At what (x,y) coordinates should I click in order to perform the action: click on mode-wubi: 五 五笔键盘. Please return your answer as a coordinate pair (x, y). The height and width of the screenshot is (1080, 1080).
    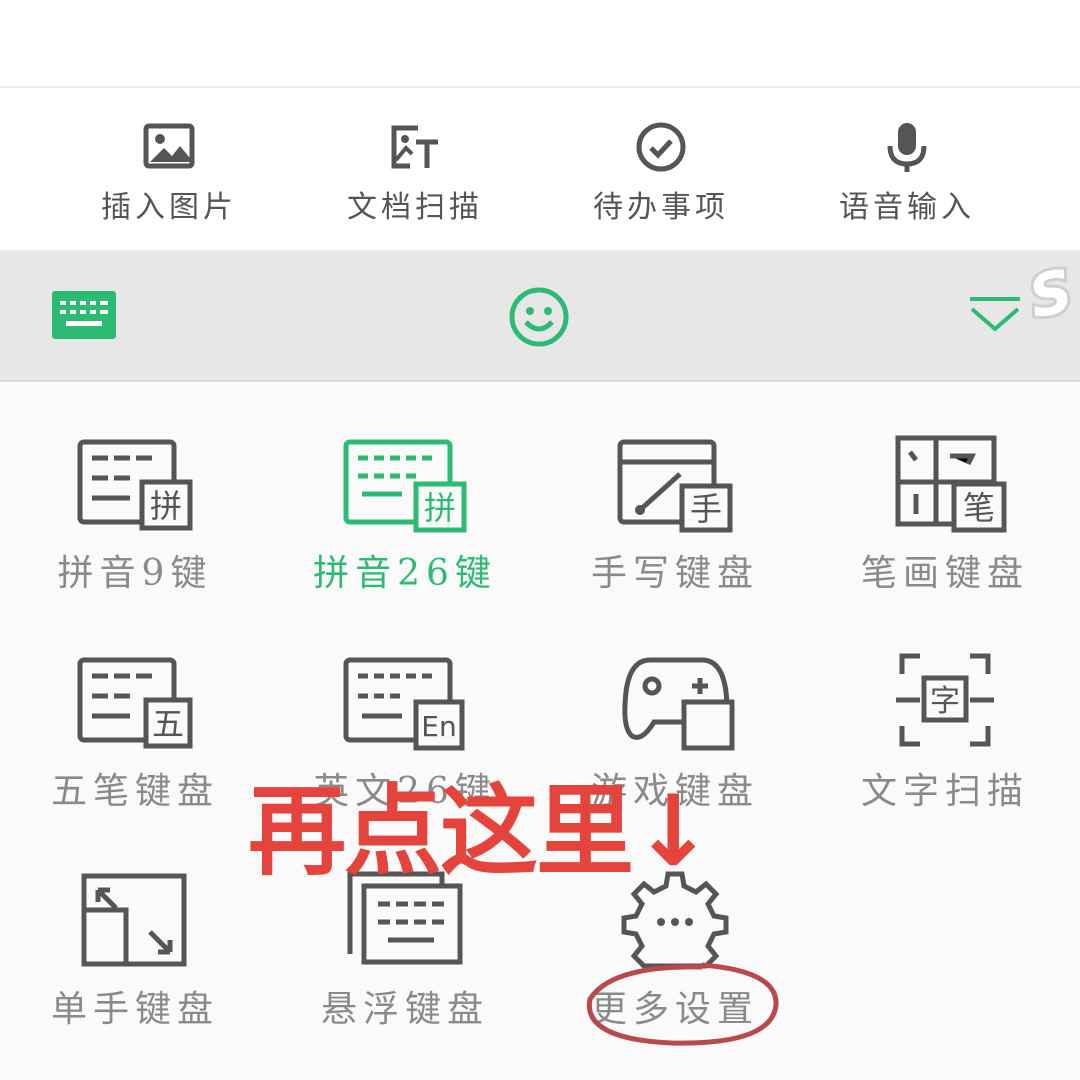
    Looking at the image, I should click on (135, 709).